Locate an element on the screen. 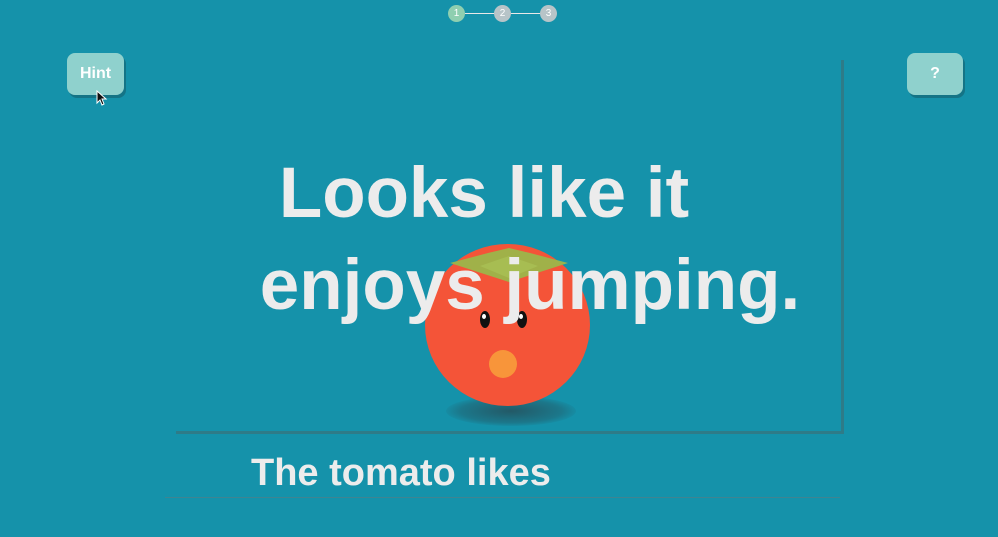 The image size is (998, 537). step-3: 3 is located at coordinates (548, 13).